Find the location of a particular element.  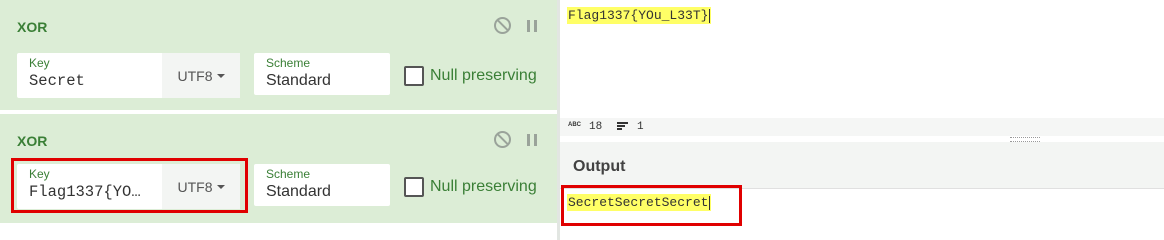

input-text-value: Flag1337{YOu_L33T} is located at coordinates (638, 15).